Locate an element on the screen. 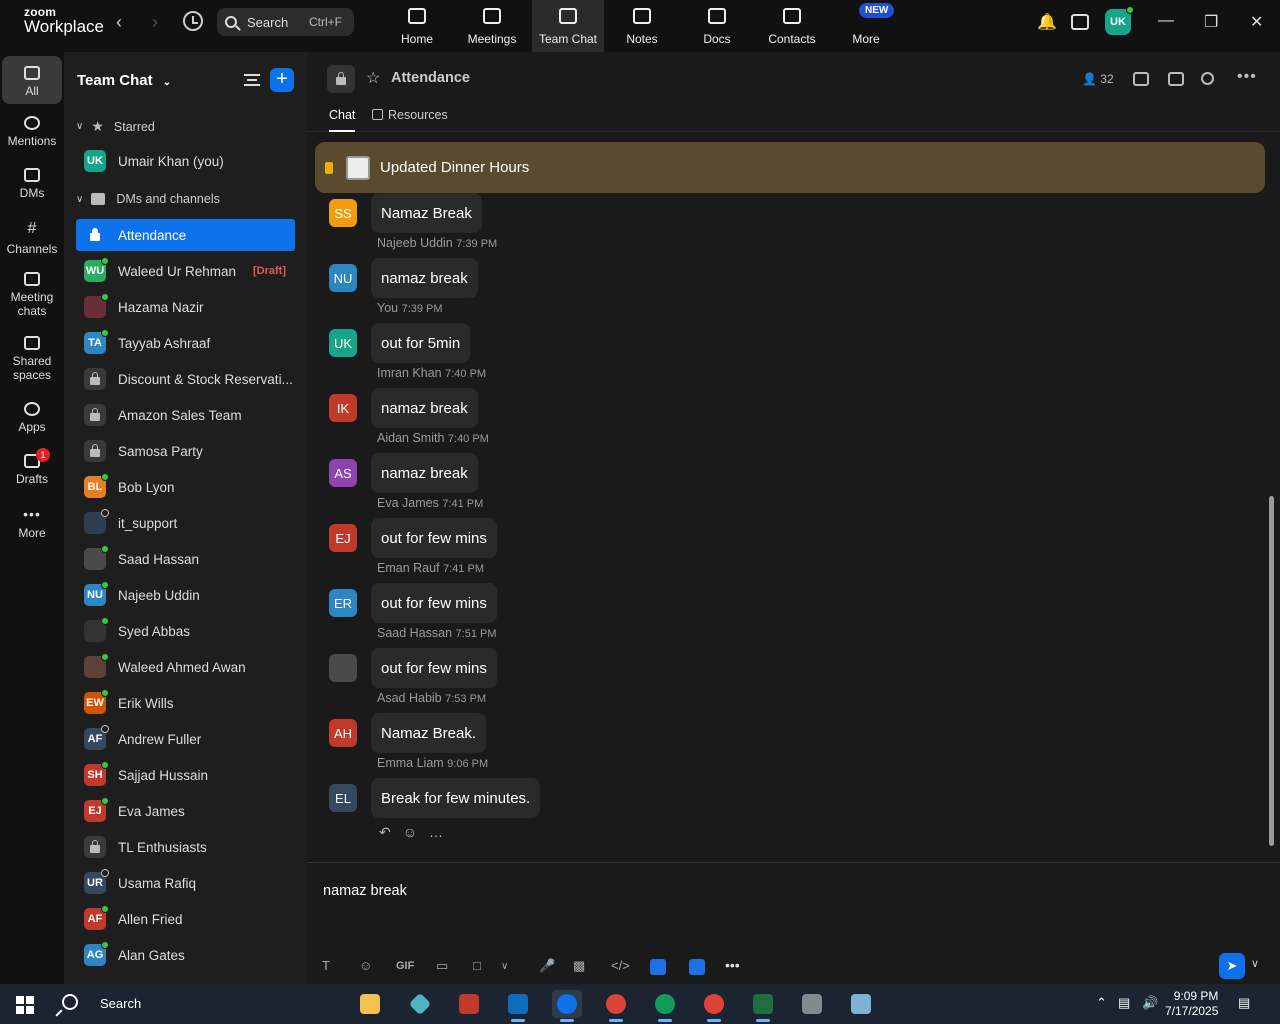  tab-home: Home is located at coordinates (417, 26).